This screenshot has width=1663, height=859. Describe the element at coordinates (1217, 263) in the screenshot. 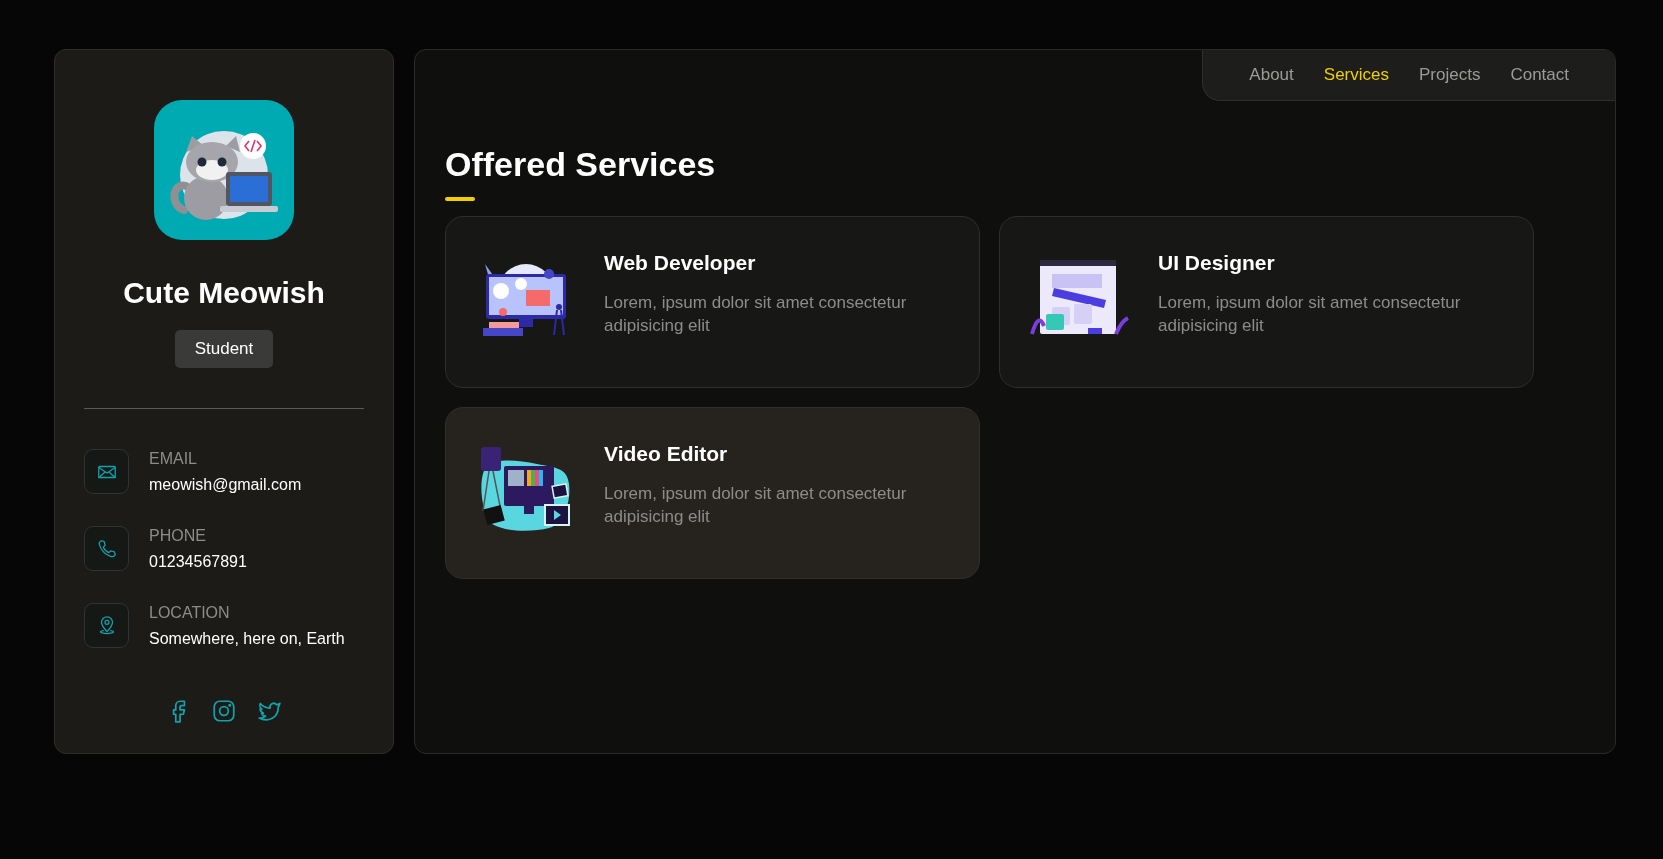

I see `service-title: UI Designer` at that location.